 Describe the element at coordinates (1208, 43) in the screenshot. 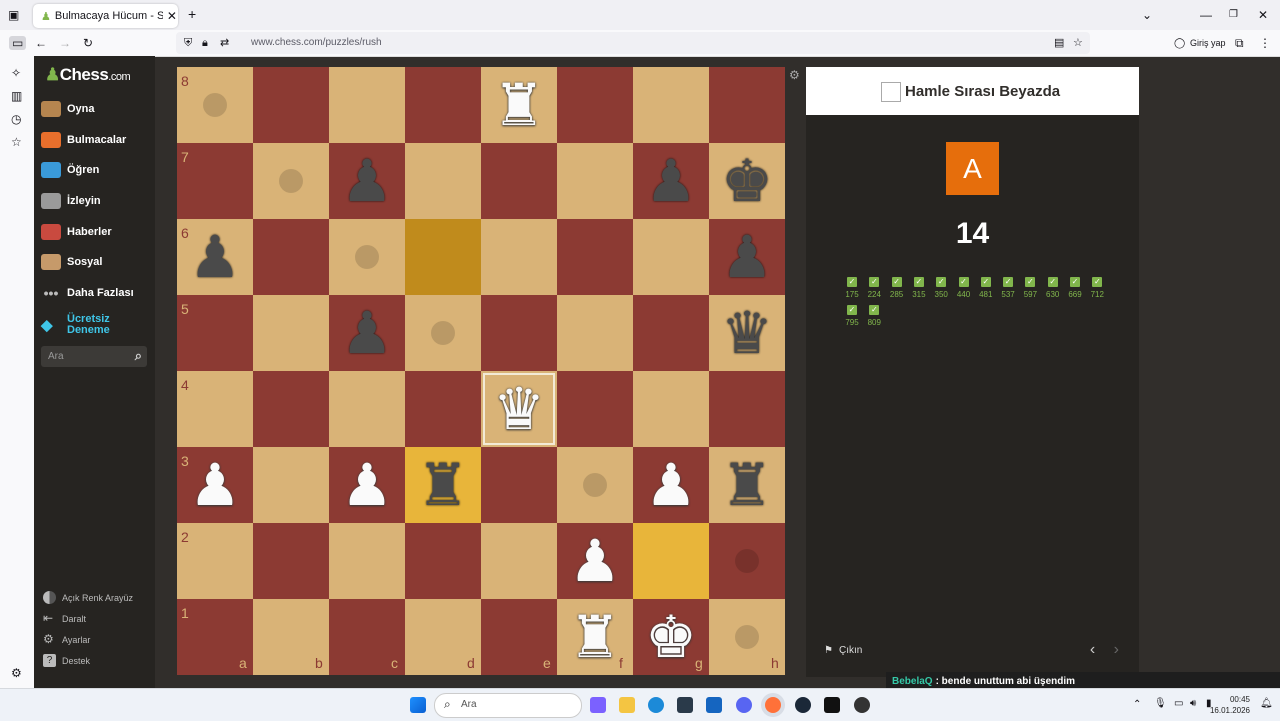

I see `signin-link: Giriş yap` at that location.